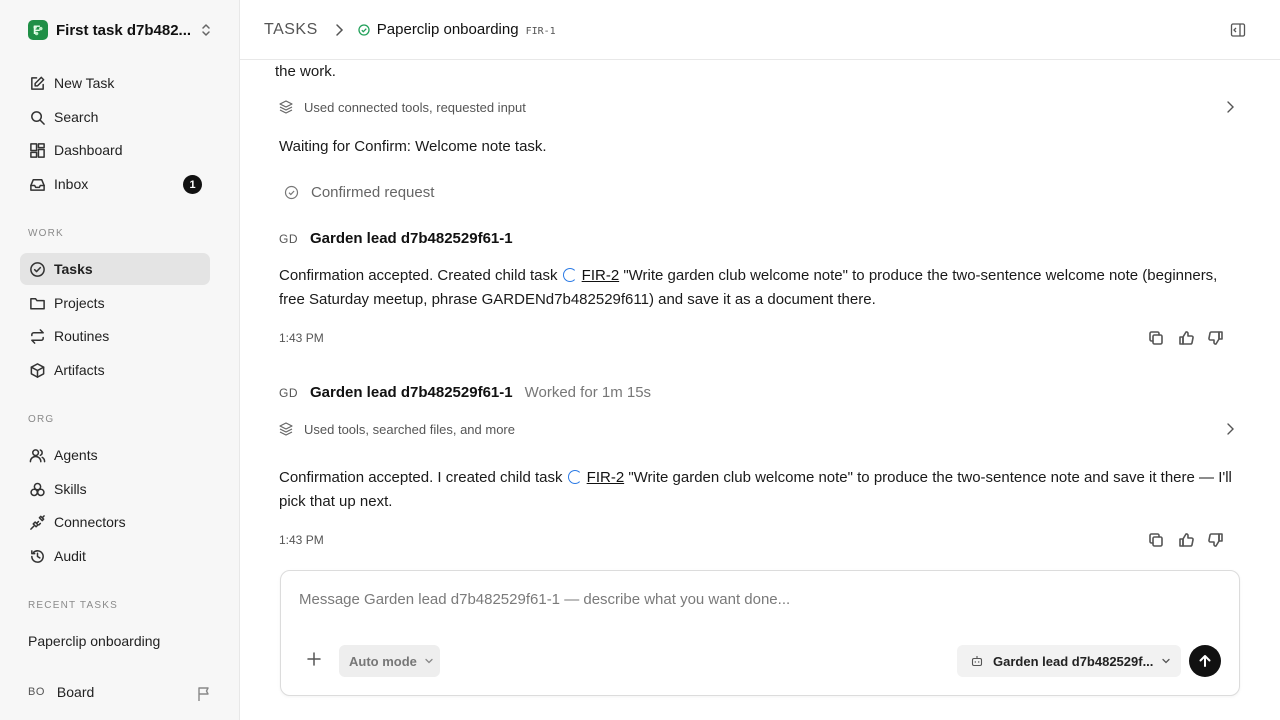 Image resolution: width=1280 pixels, height=720 pixels. What do you see at coordinates (37, 556) in the screenshot?
I see `history-icon` at bounding box center [37, 556].